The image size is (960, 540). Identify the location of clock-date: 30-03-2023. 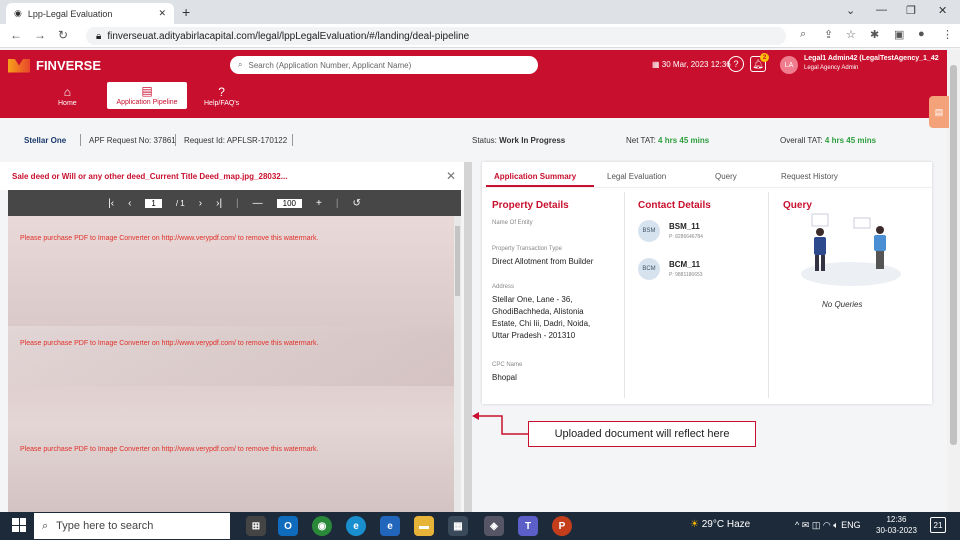
(896, 530).